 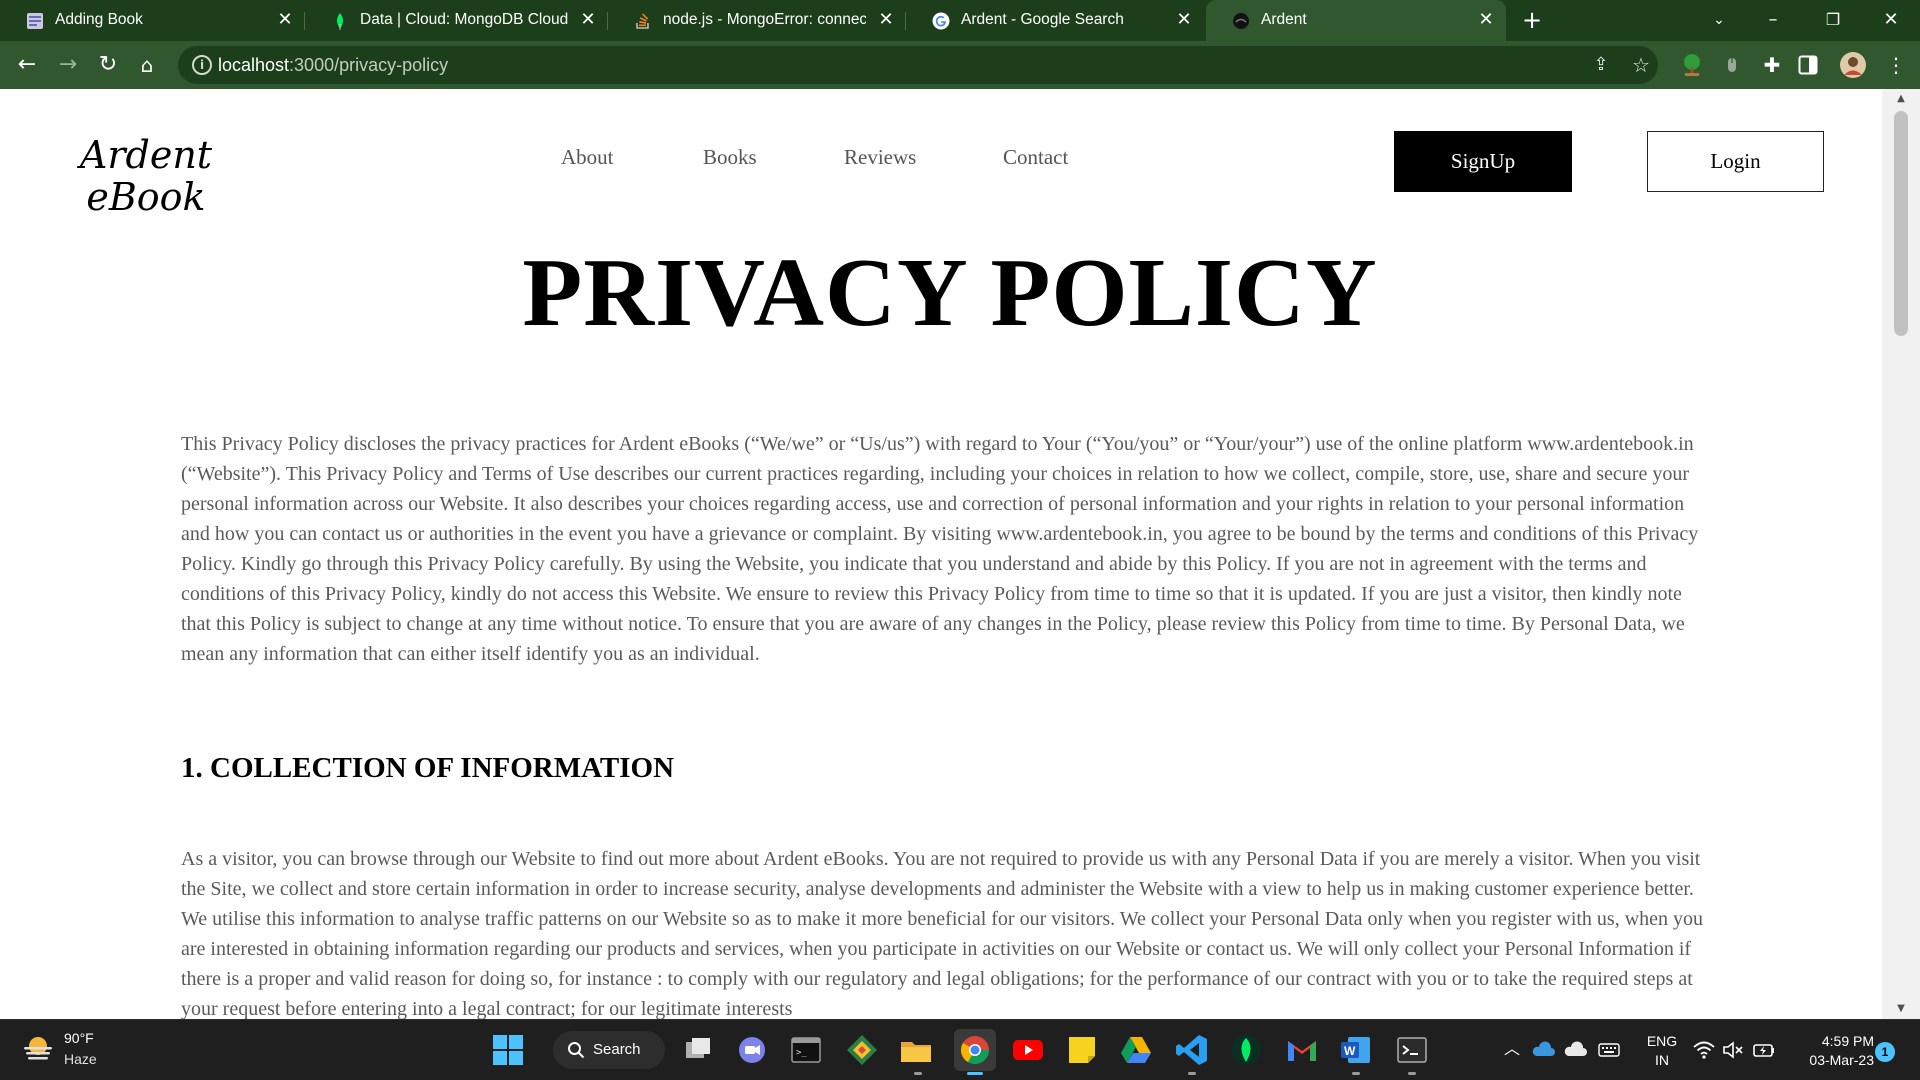 I want to click on region-code: IN, so click(x=1662, y=1060).